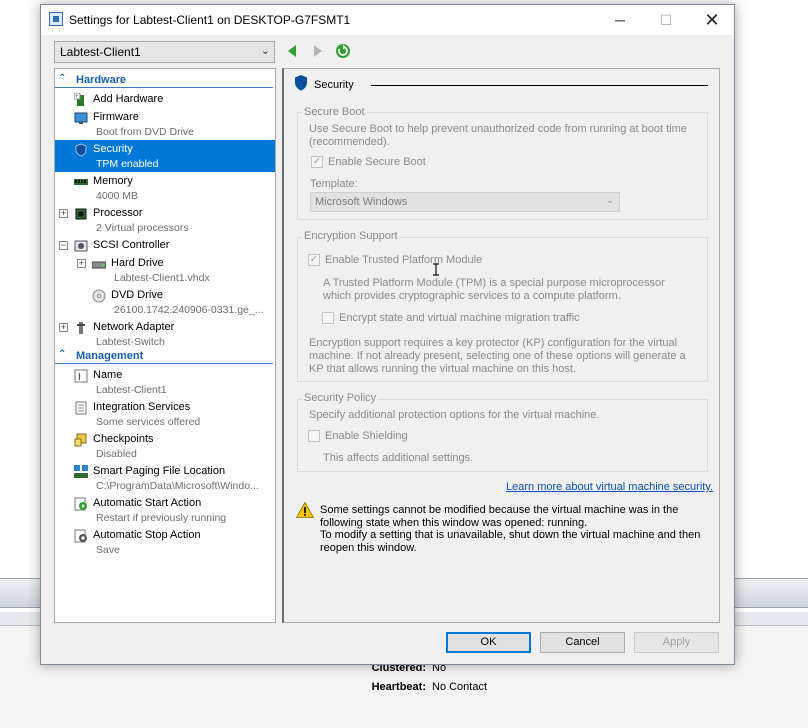 The image size is (808, 728). I want to click on management-section-header: ⌃ Management, so click(164, 356).